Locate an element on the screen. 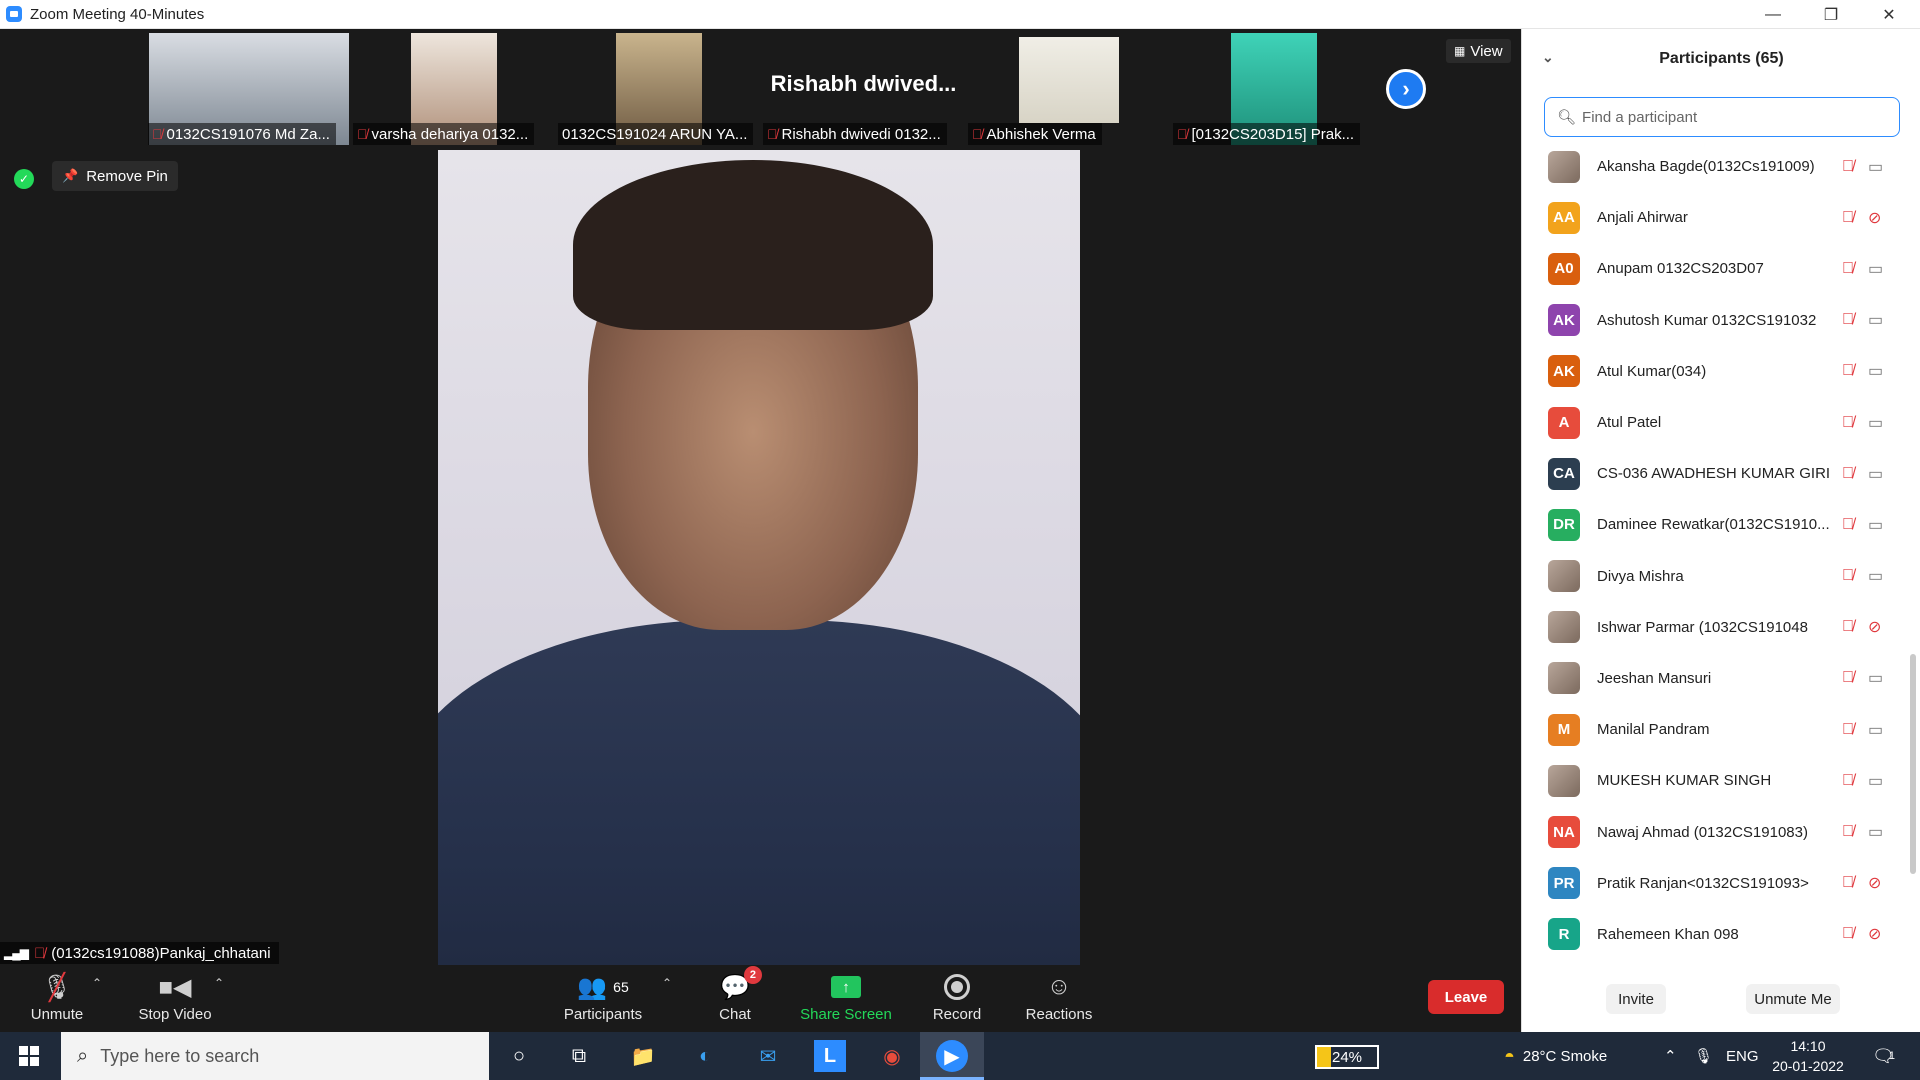 The height and width of the screenshot is (1080, 1920). close-button: ✕ is located at coordinates (1889, 14).